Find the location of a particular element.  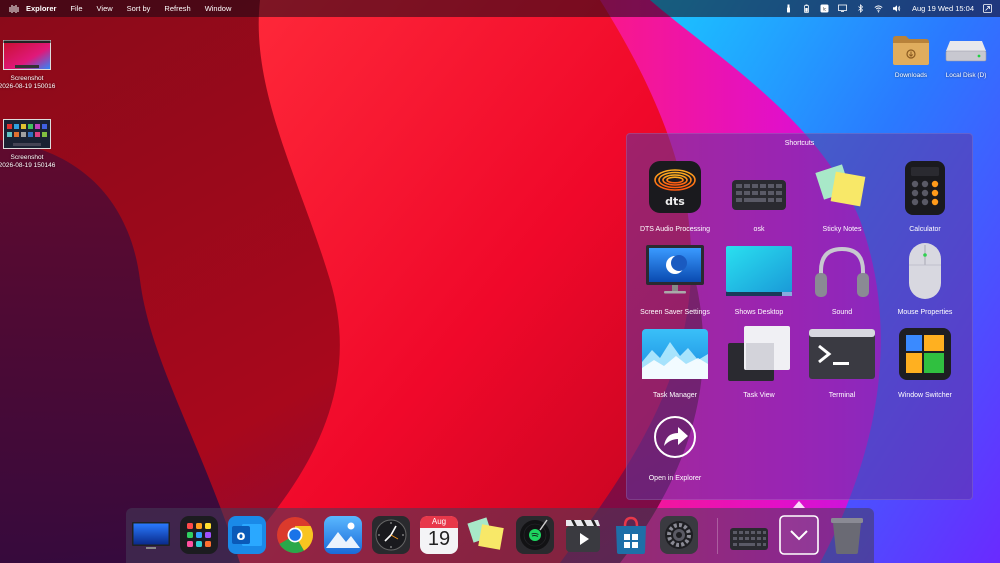

shortcut-task-manager: Task Manager is located at coordinates (675, 362).